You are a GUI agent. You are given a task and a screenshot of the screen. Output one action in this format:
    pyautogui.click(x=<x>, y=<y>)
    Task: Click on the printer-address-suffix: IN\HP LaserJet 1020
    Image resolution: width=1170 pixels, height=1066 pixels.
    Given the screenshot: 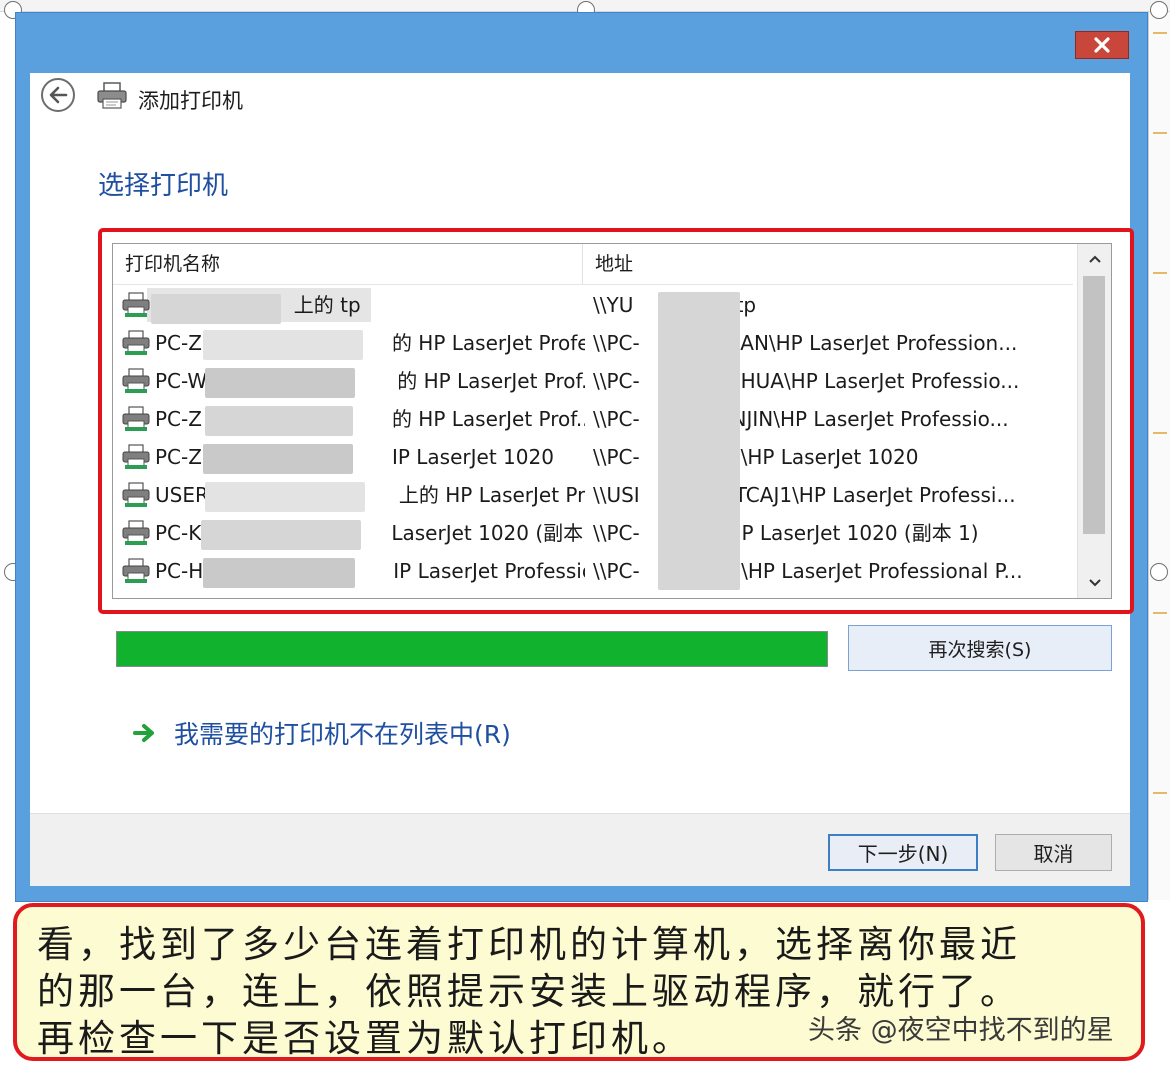 What is the action you would take?
    pyautogui.click(x=819, y=457)
    